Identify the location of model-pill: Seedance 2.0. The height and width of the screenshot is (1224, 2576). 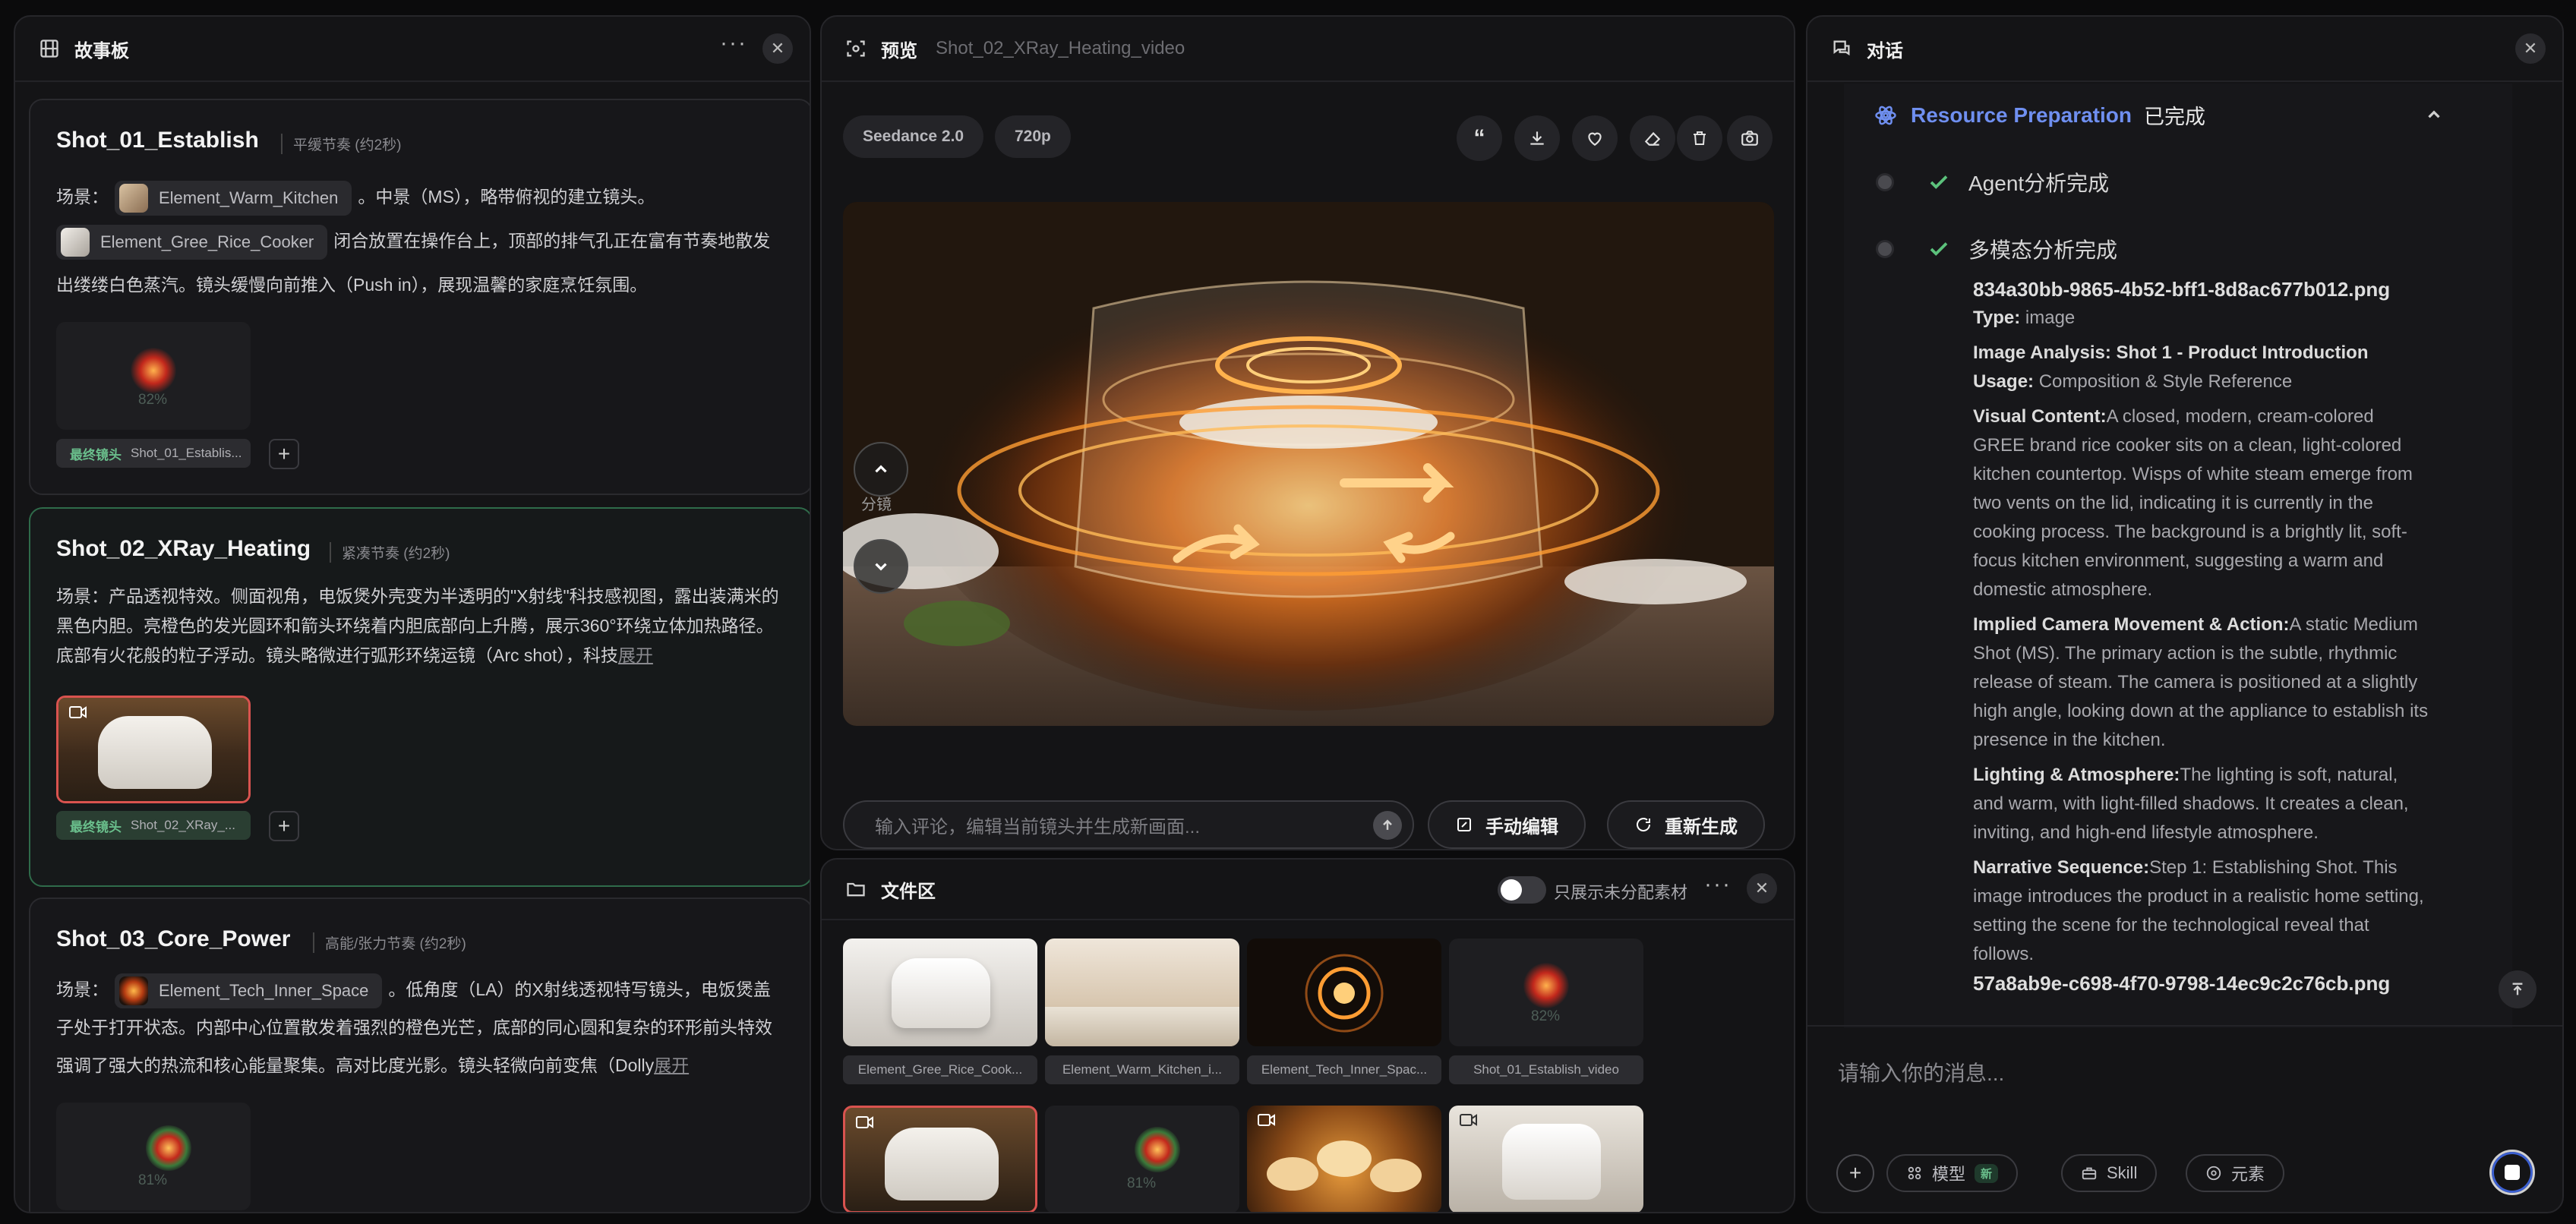
(913, 136).